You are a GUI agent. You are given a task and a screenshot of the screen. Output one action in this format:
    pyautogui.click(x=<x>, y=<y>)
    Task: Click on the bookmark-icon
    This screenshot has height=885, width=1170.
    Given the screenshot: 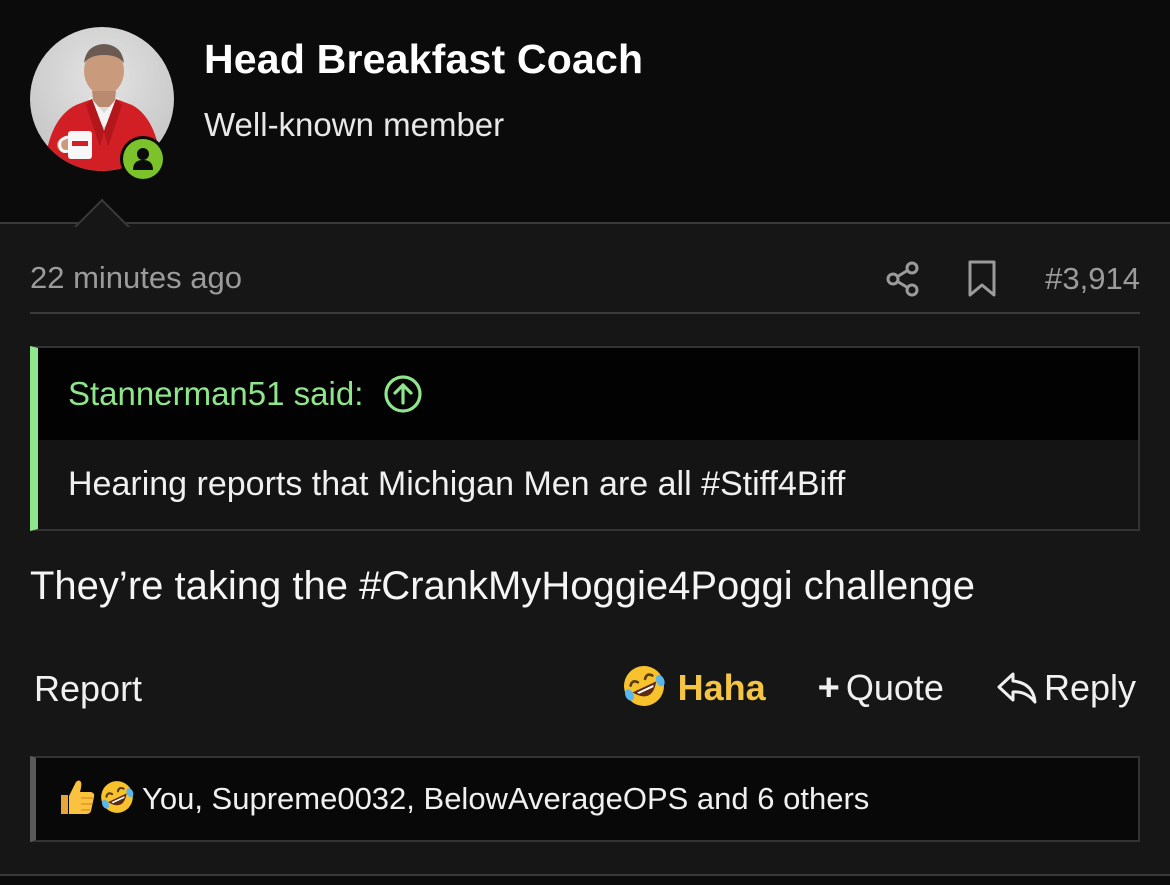 What is the action you would take?
    pyautogui.click(x=982, y=279)
    